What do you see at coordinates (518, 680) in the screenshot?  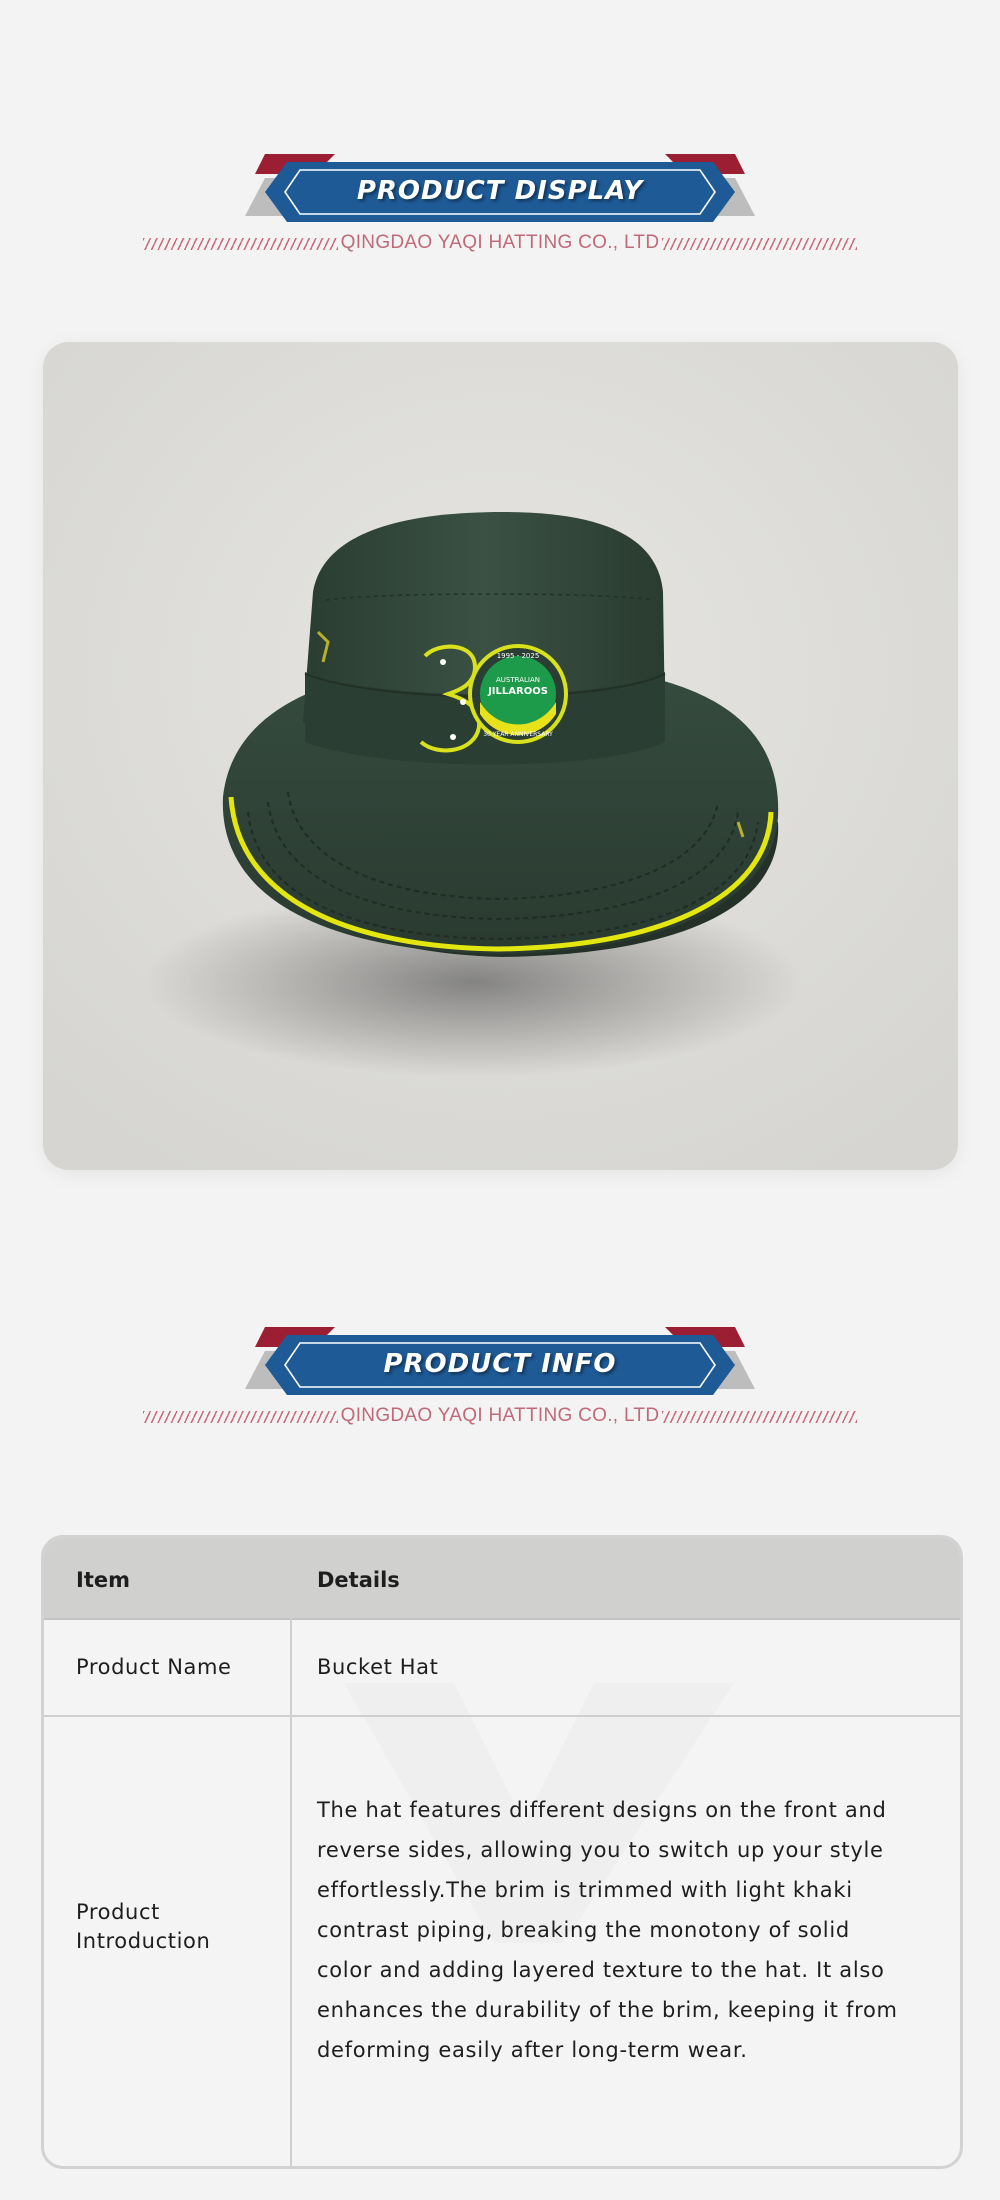 I see `logo-line1-text: AUSTRALIAN` at bounding box center [518, 680].